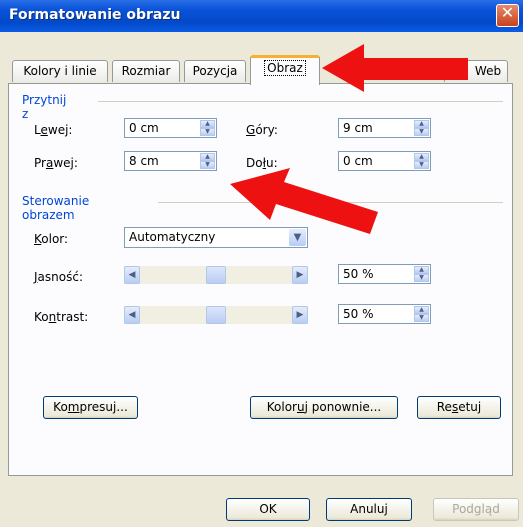  Describe the element at coordinates (53, 130) in the screenshot. I see `crop-left-label: Lewej:` at that location.